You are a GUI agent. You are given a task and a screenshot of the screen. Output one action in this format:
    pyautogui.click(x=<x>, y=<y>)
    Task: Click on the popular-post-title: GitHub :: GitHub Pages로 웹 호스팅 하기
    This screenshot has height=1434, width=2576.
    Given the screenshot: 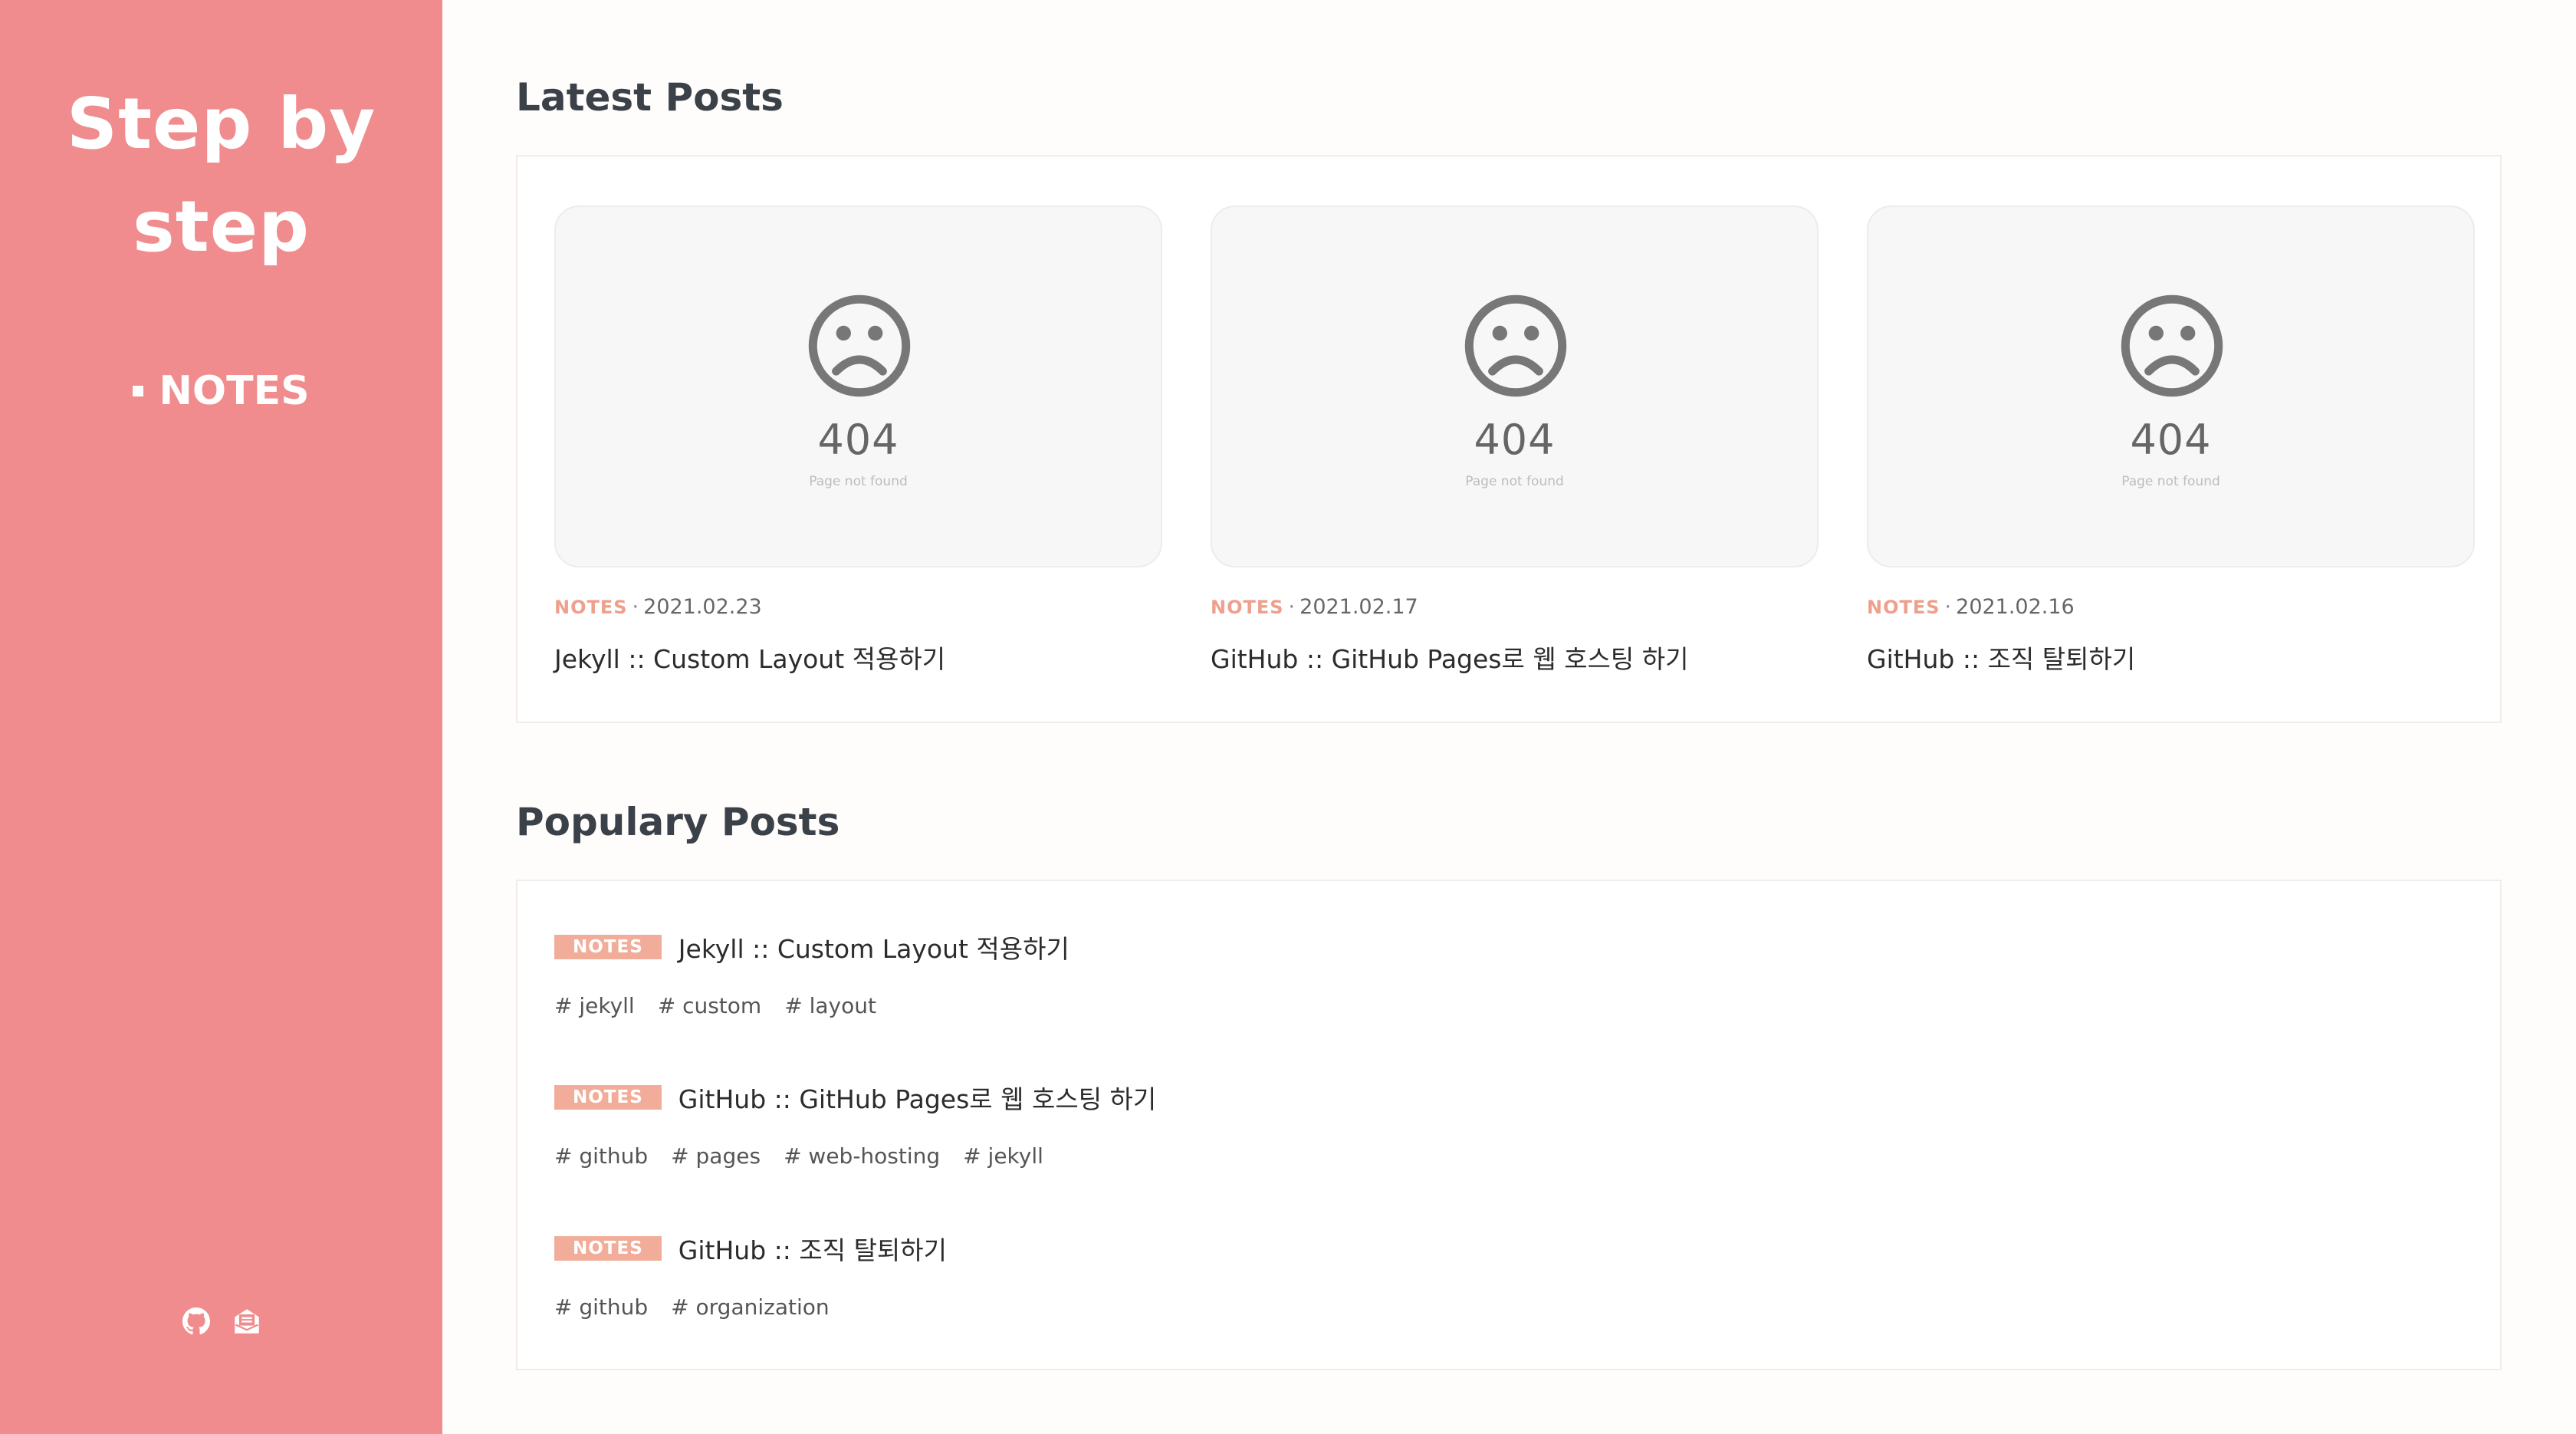 What is the action you would take?
    pyautogui.click(x=918, y=1097)
    